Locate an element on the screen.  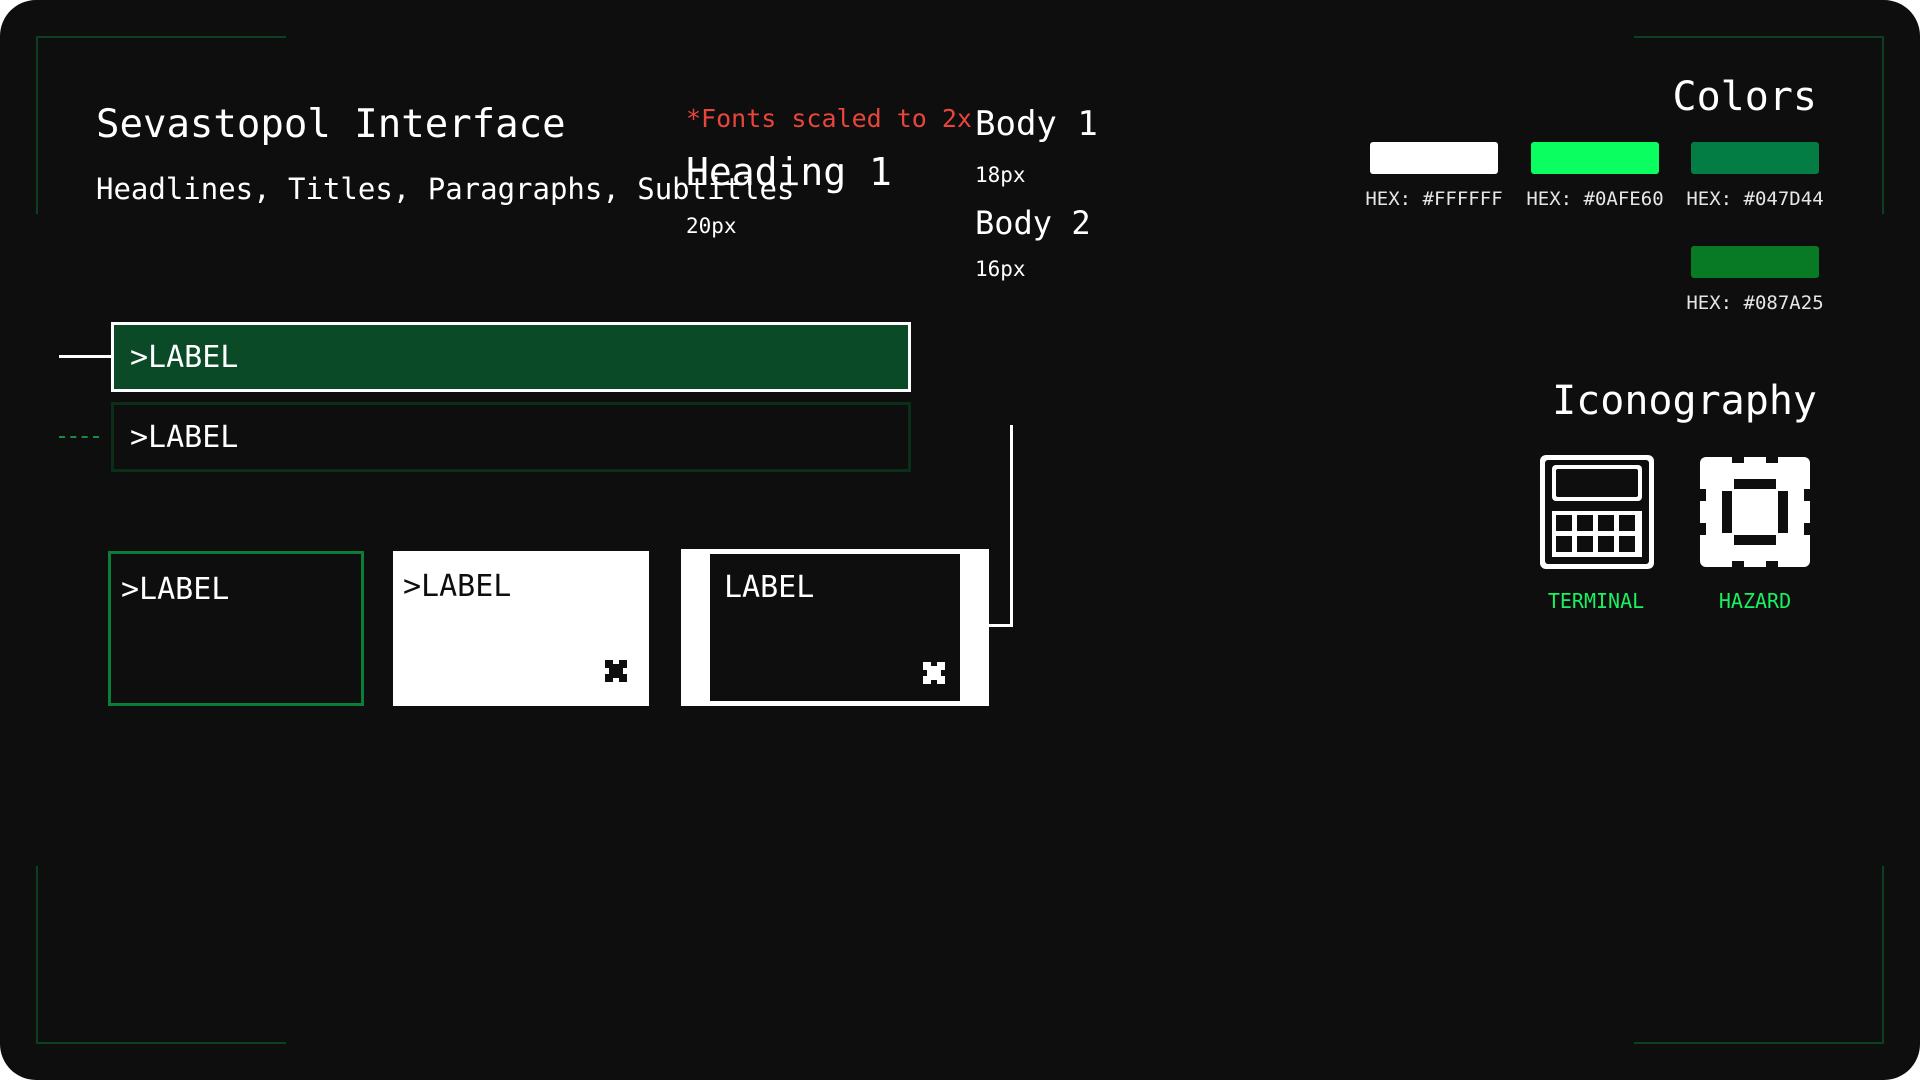
body2-sample: Body 2 is located at coordinates (1033, 223).